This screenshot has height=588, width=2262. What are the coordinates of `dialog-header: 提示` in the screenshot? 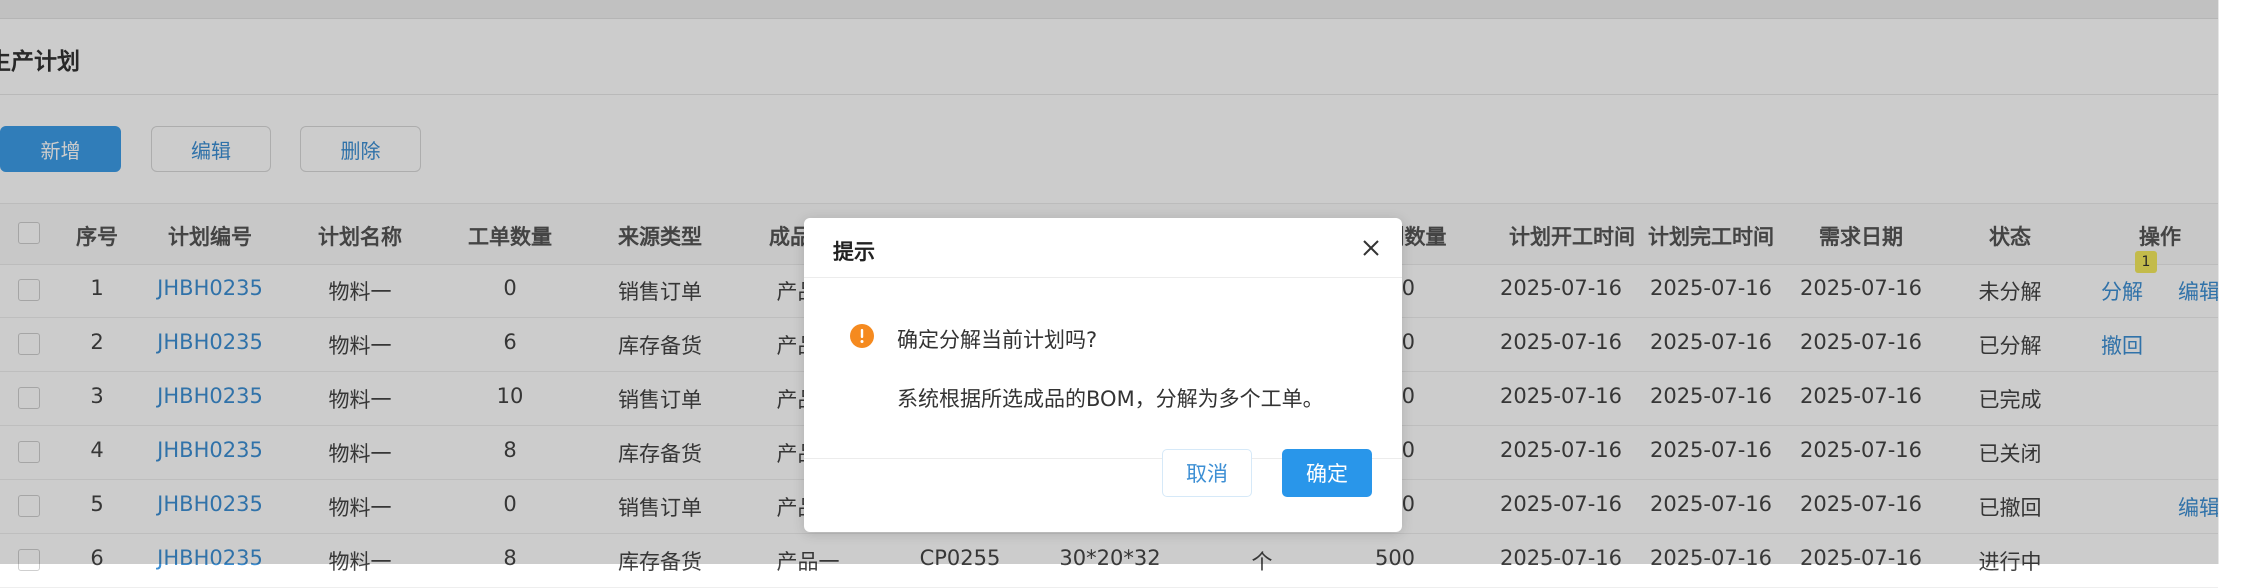 It's located at (1103, 248).